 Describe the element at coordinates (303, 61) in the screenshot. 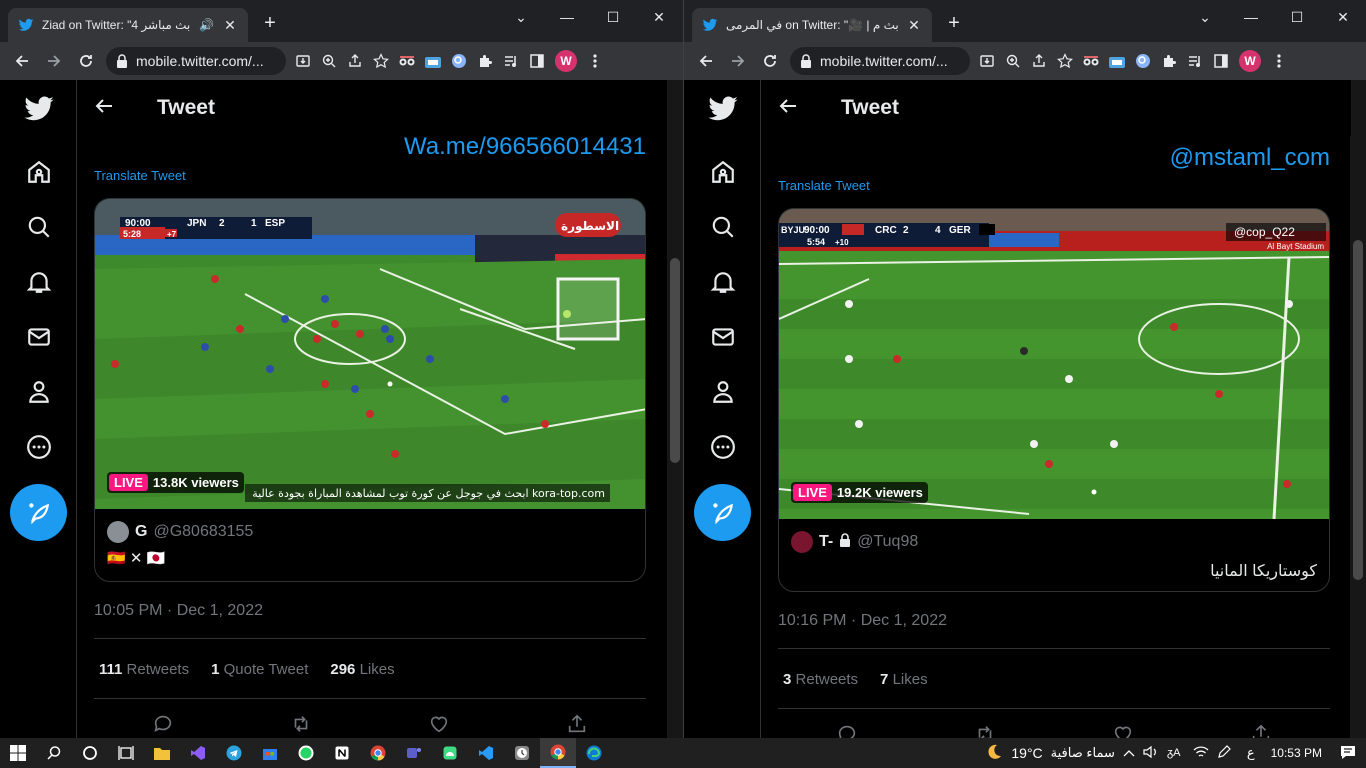

I see `install-icon` at that location.